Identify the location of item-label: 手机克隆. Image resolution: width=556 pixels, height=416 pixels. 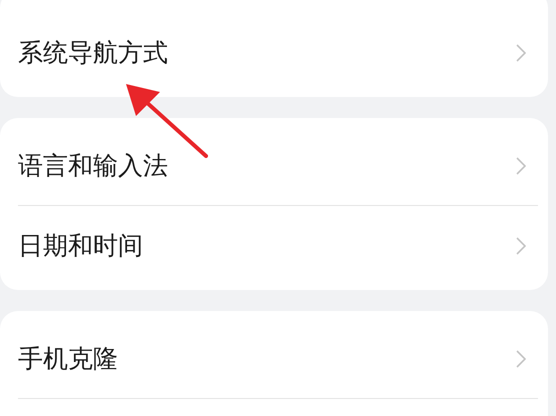
(68, 359).